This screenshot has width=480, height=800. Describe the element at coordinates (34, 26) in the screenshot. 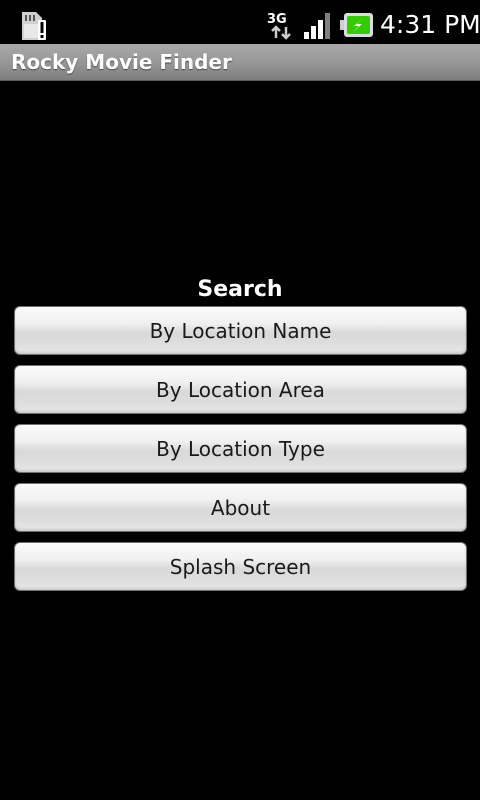

I see `sd-card-warning-icon` at that location.